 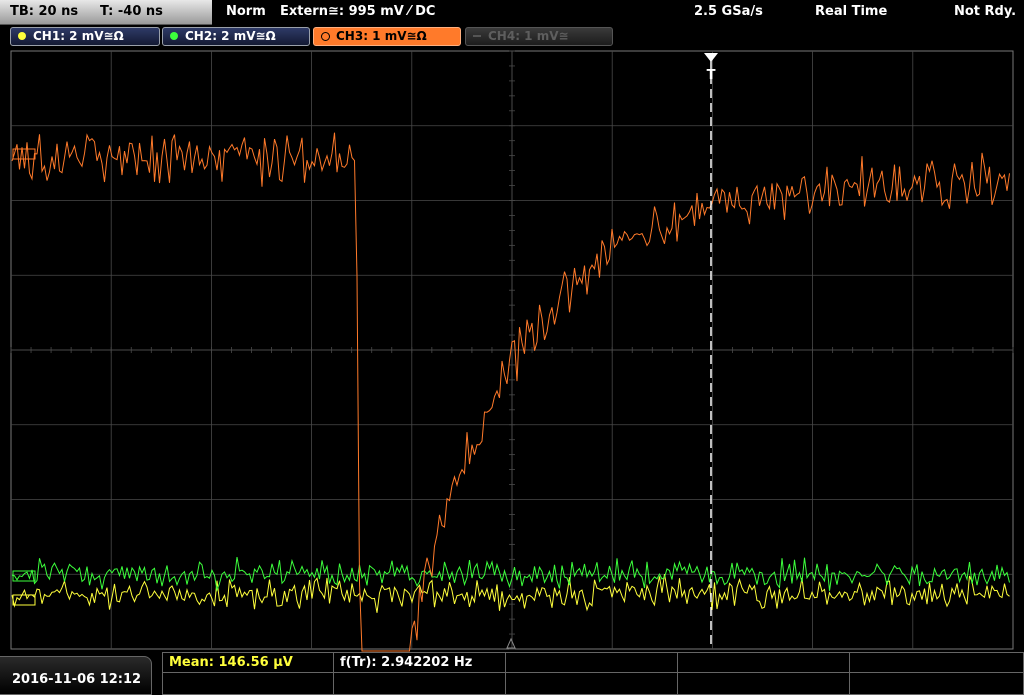 What do you see at coordinates (985, 11) in the screenshot?
I see `trigger-state: Not Rdy.` at bounding box center [985, 11].